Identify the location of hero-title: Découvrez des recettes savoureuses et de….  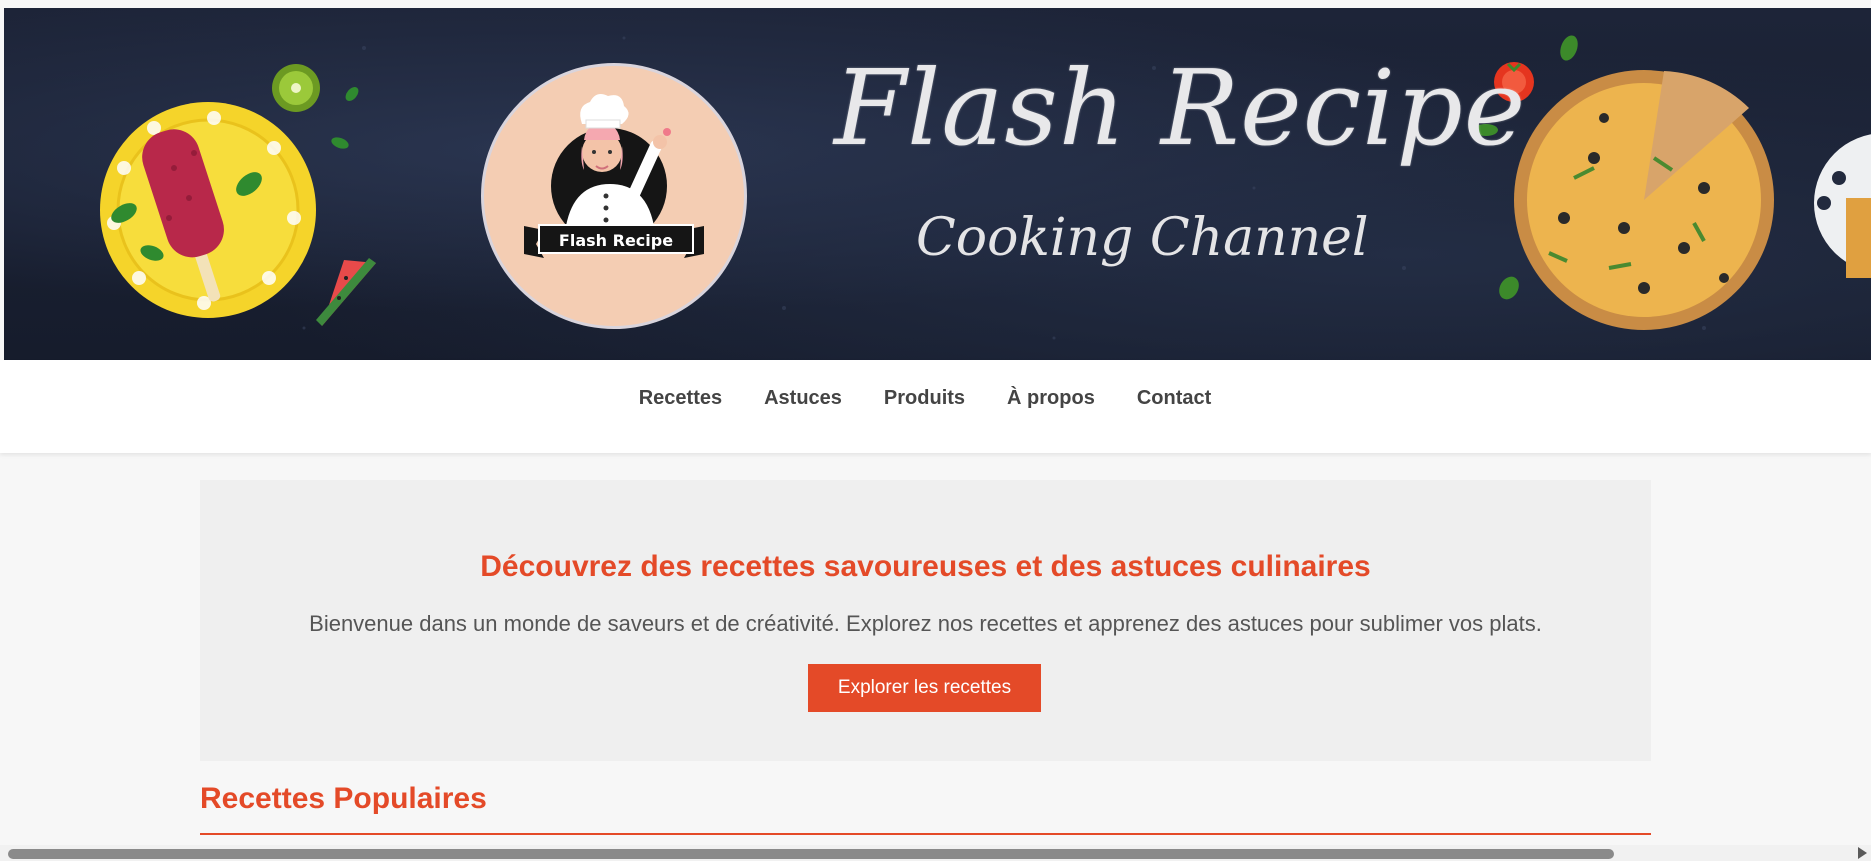
(925, 566).